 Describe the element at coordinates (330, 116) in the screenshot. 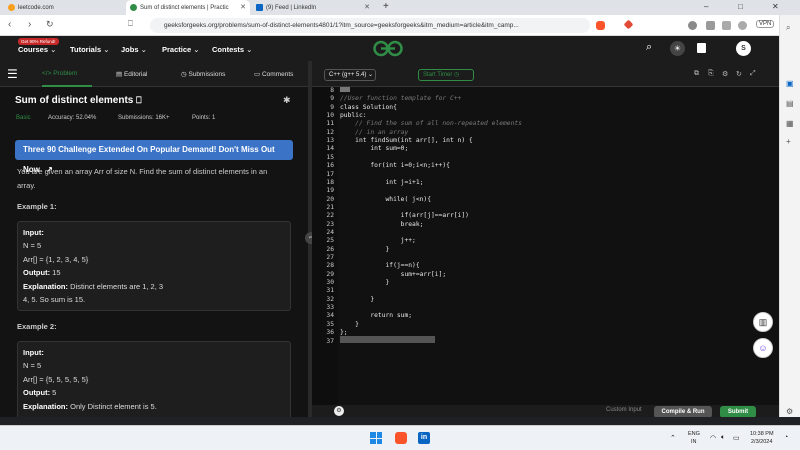

I see `line-number: 10` at that location.